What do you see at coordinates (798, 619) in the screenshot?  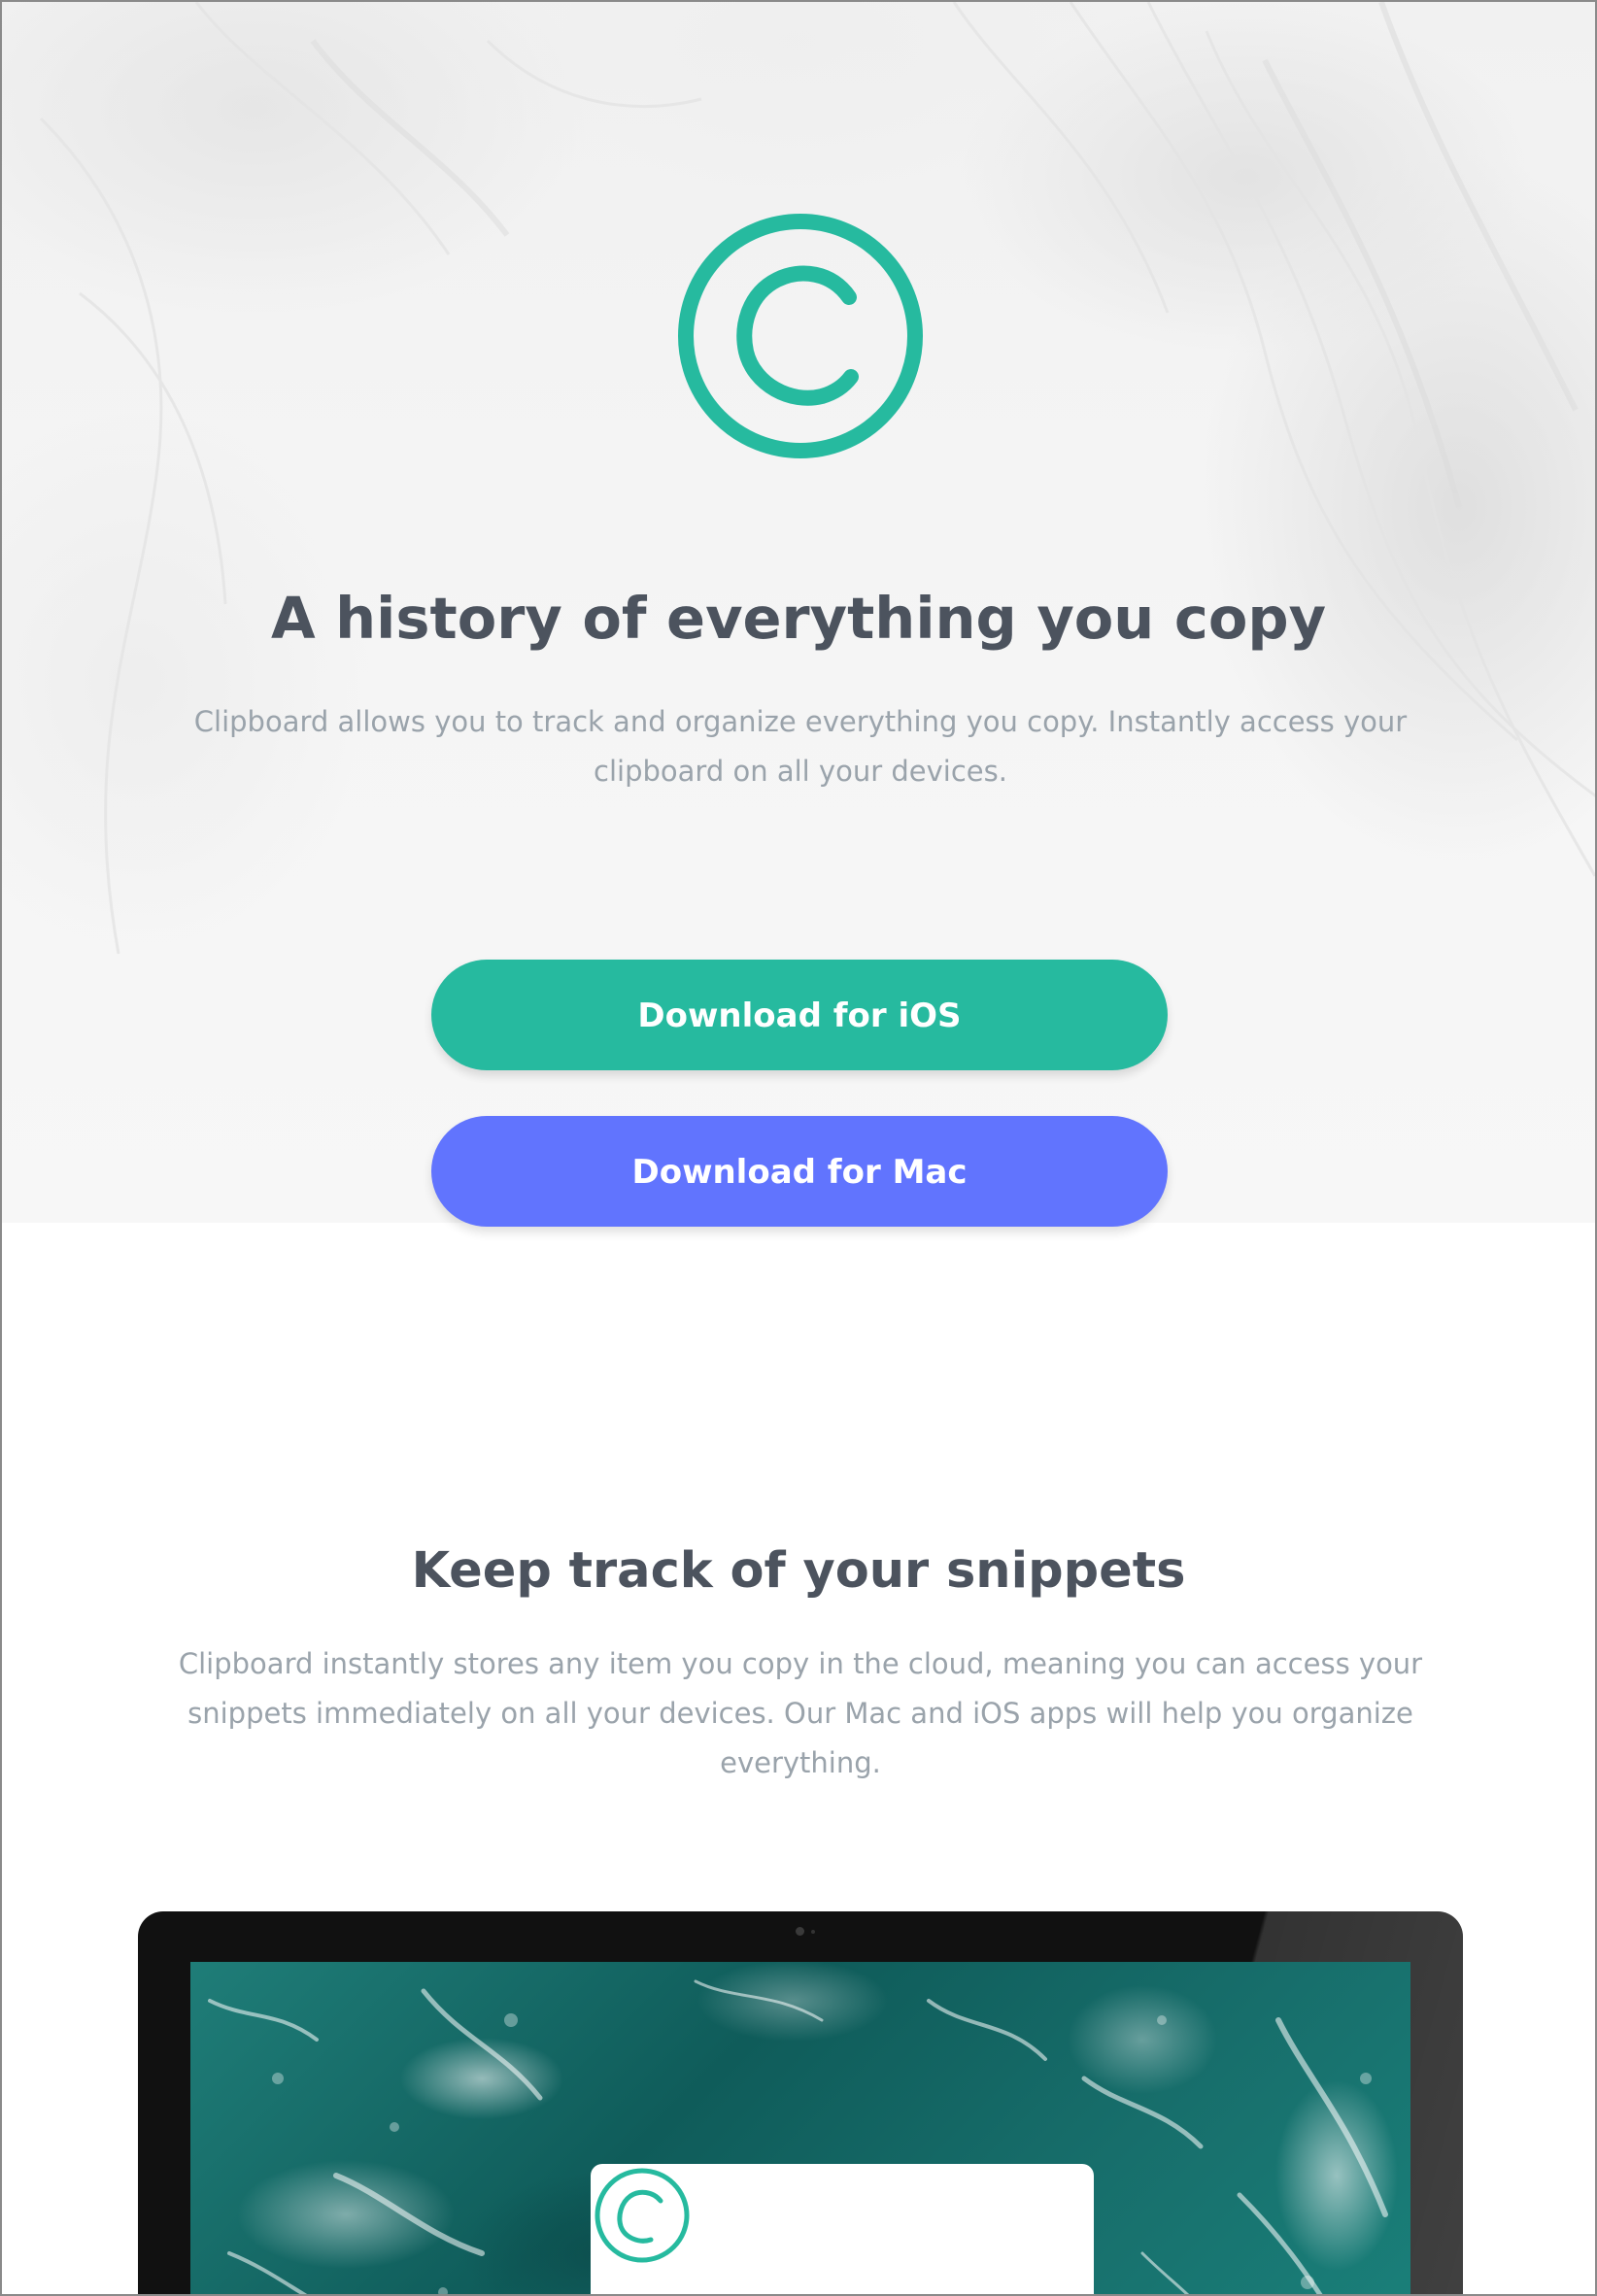 I see `hero-title: A history of everything you copy` at bounding box center [798, 619].